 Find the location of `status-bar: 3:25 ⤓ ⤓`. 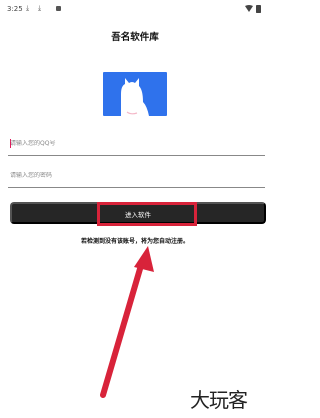

status-bar: 3:25 ⤓ ⤓ is located at coordinates (135, 10).